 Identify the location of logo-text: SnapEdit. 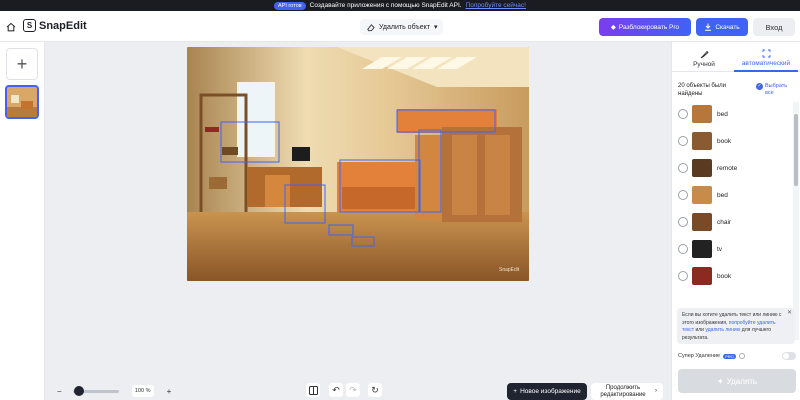
(63, 25).